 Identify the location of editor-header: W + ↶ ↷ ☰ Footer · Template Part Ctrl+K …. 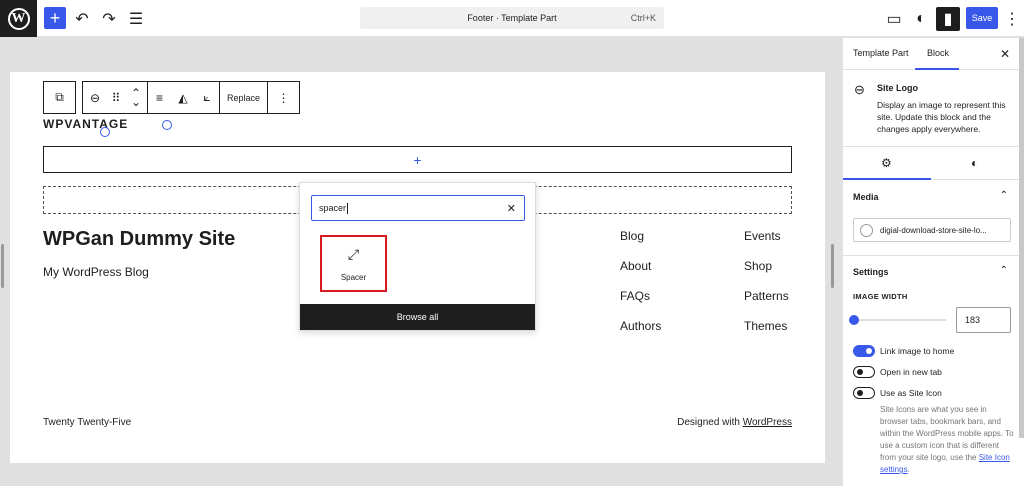
(512, 18).